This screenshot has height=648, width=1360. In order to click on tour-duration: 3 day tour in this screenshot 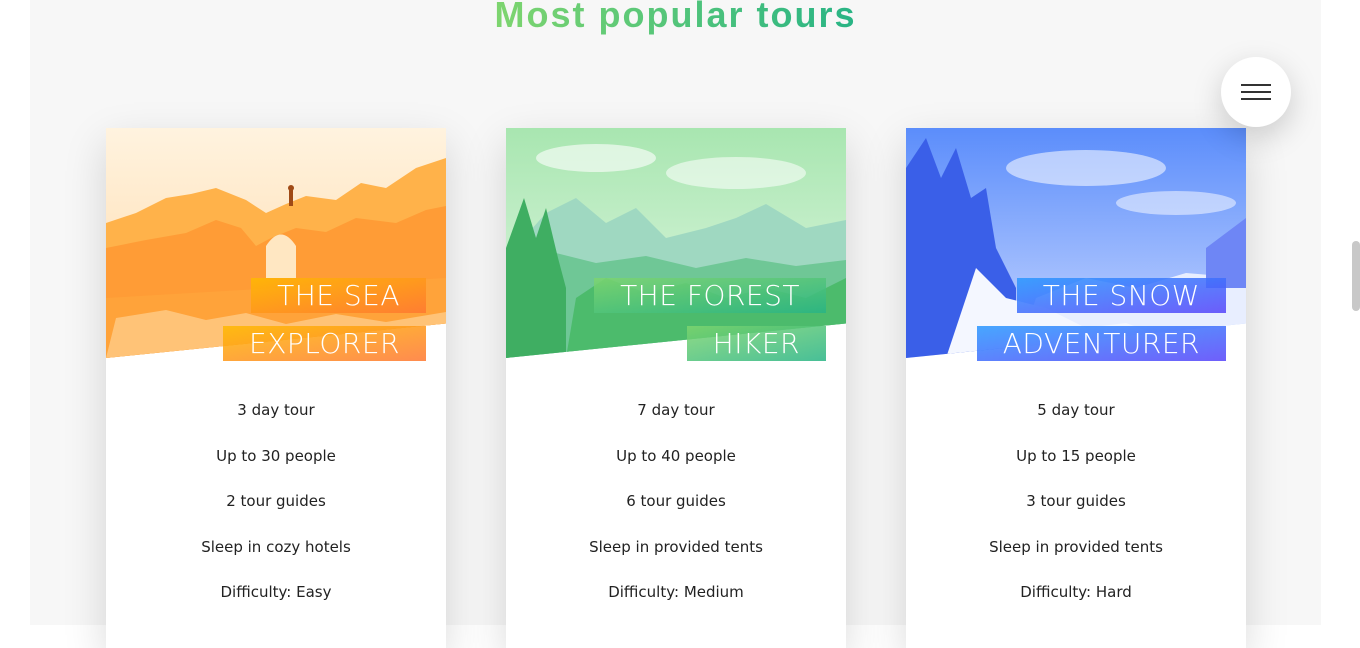, I will do `click(276, 410)`.